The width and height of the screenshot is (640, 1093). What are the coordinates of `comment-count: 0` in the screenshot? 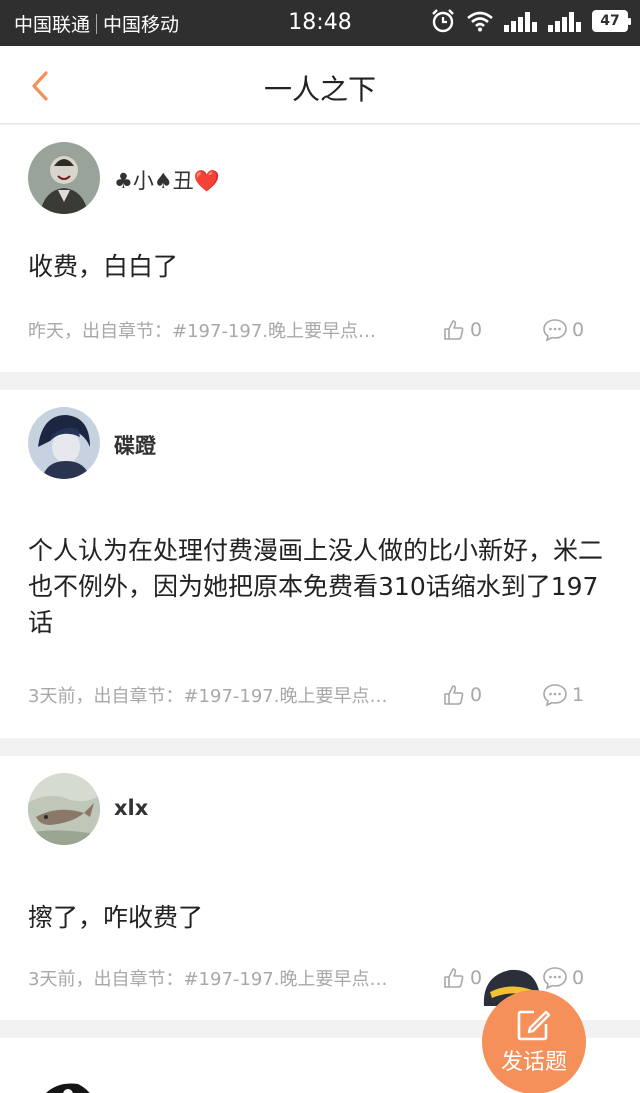 It's located at (578, 330).